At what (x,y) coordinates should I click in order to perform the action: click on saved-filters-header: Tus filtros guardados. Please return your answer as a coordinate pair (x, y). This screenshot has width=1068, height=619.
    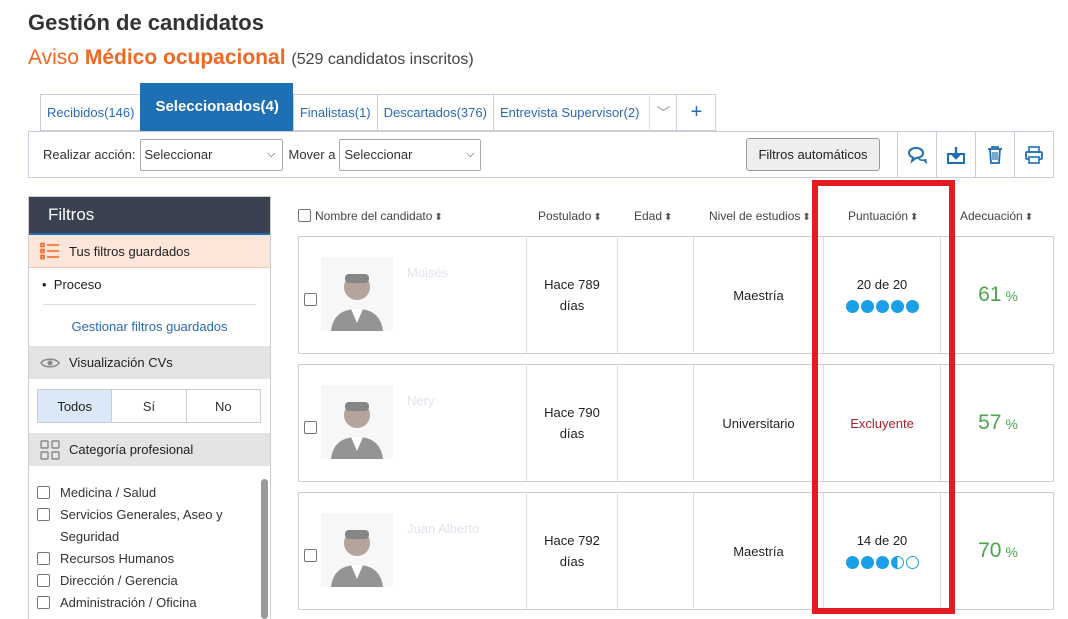
    Looking at the image, I should click on (149, 251).